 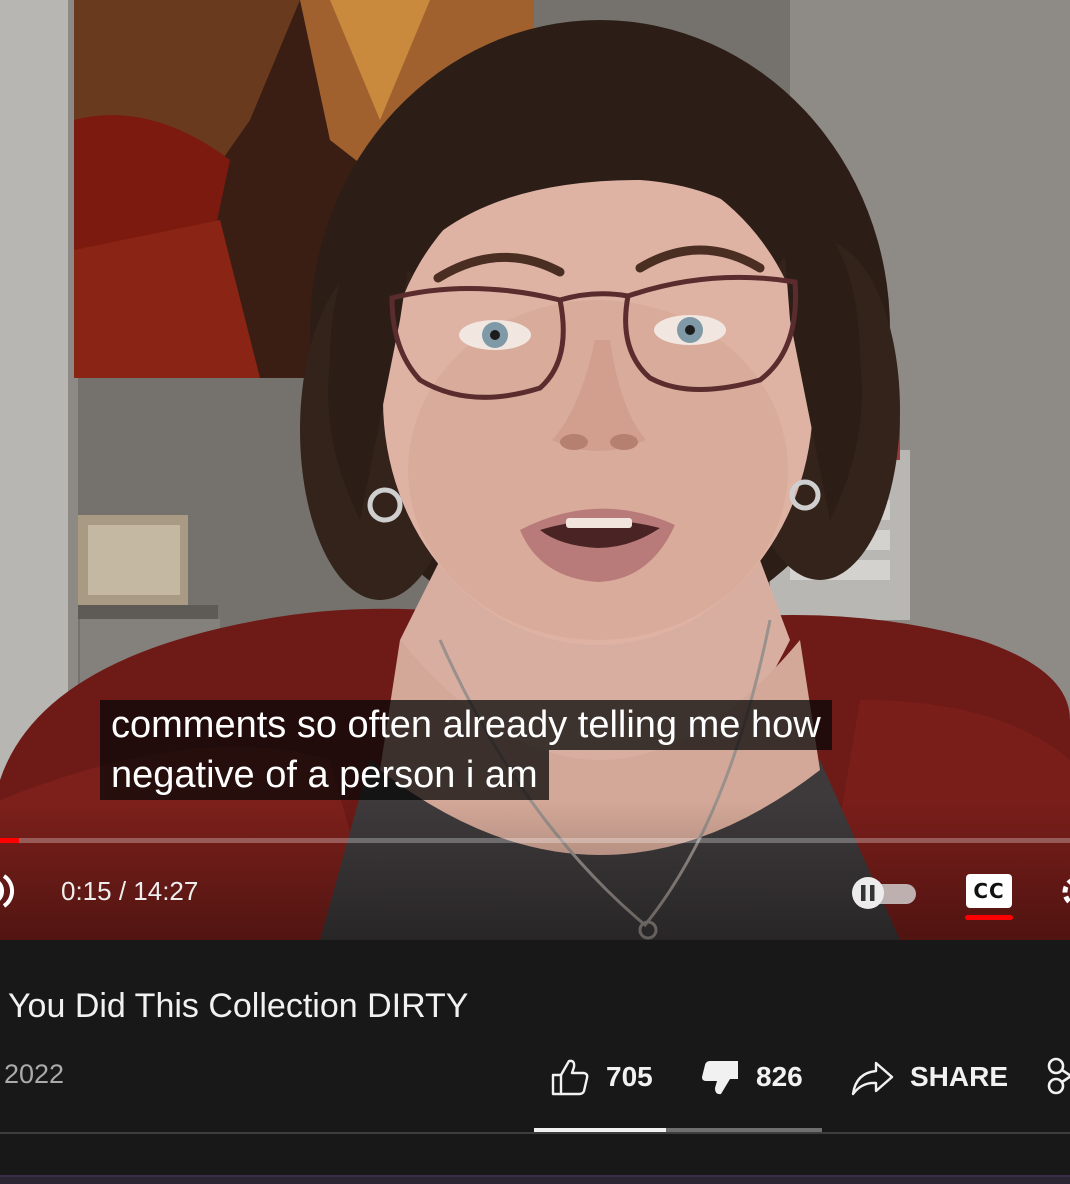 I want to click on progress-played, so click(x=9, y=840).